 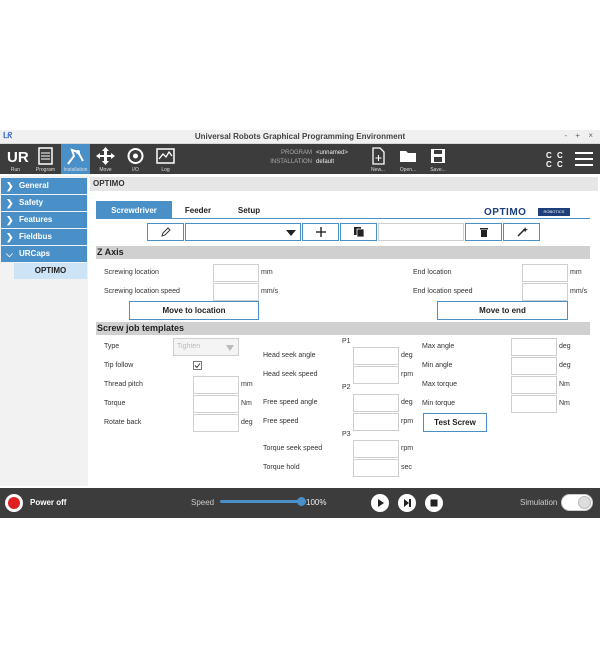 What do you see at coordinates (407, 402) in the screenshot?
I see `free-speed-angle-unit: deg` at bounding box center [407, 402].